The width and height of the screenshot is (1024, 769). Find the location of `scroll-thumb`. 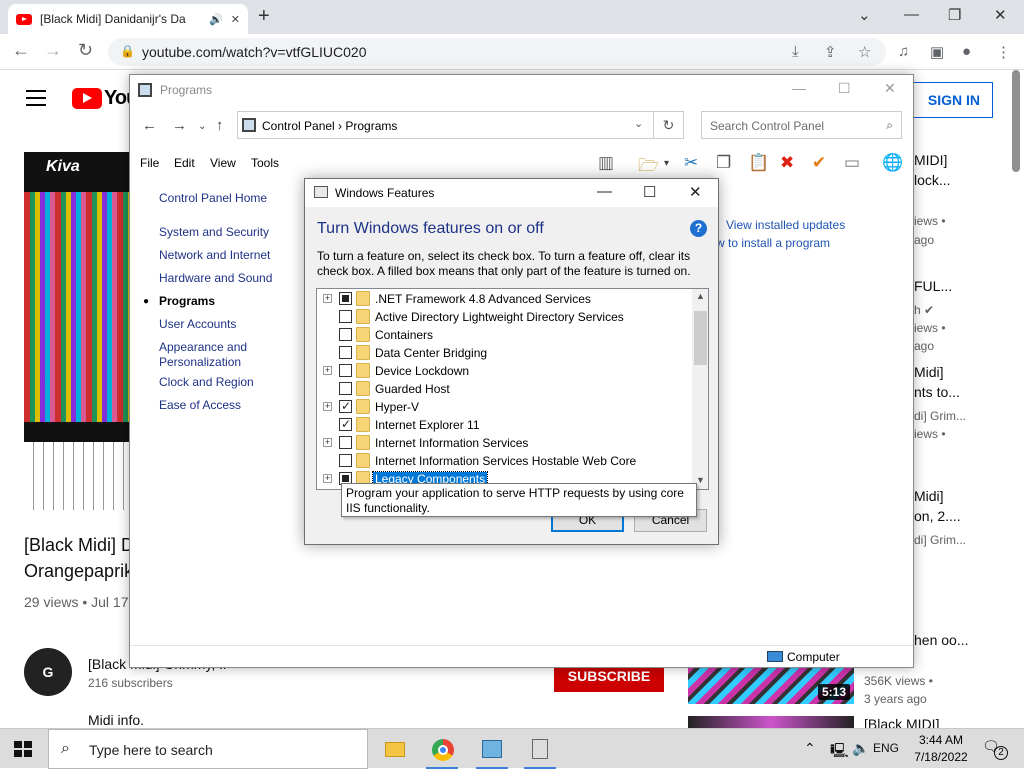

scroll-thumb is located at coordinates (700, 338).